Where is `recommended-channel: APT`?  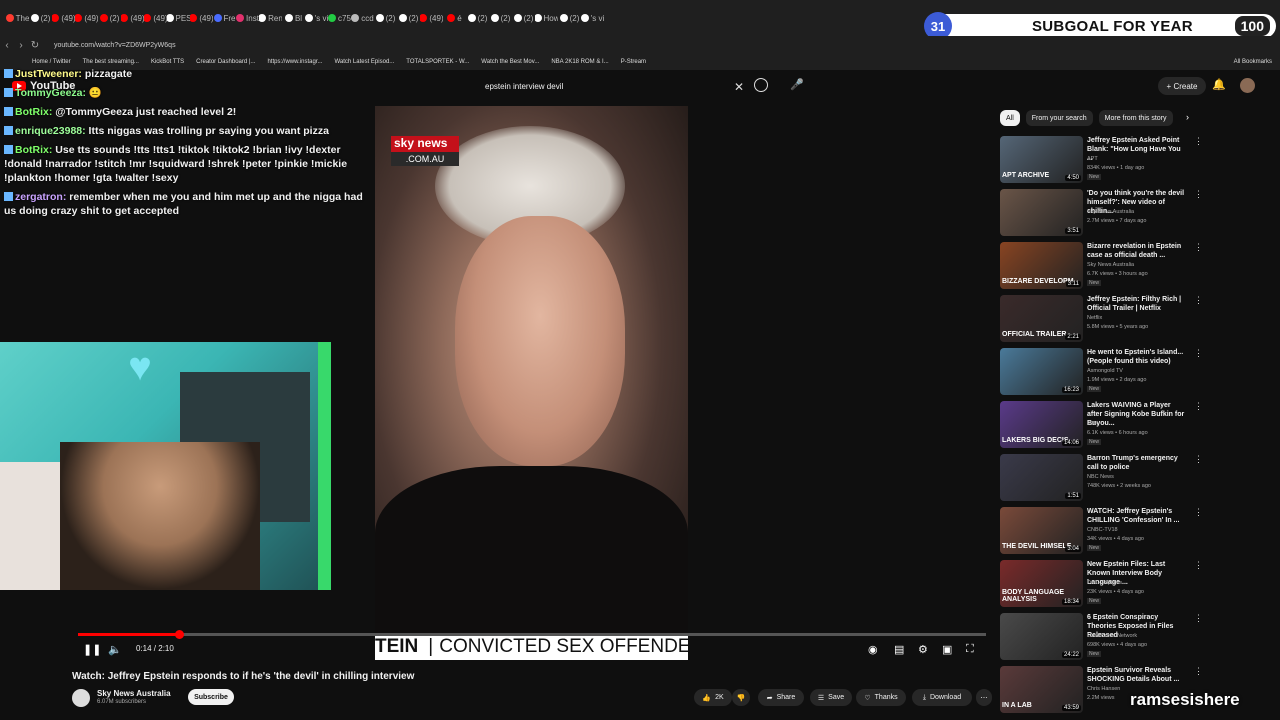
recommended-channel: APT is located at coordinates (1092, 159).